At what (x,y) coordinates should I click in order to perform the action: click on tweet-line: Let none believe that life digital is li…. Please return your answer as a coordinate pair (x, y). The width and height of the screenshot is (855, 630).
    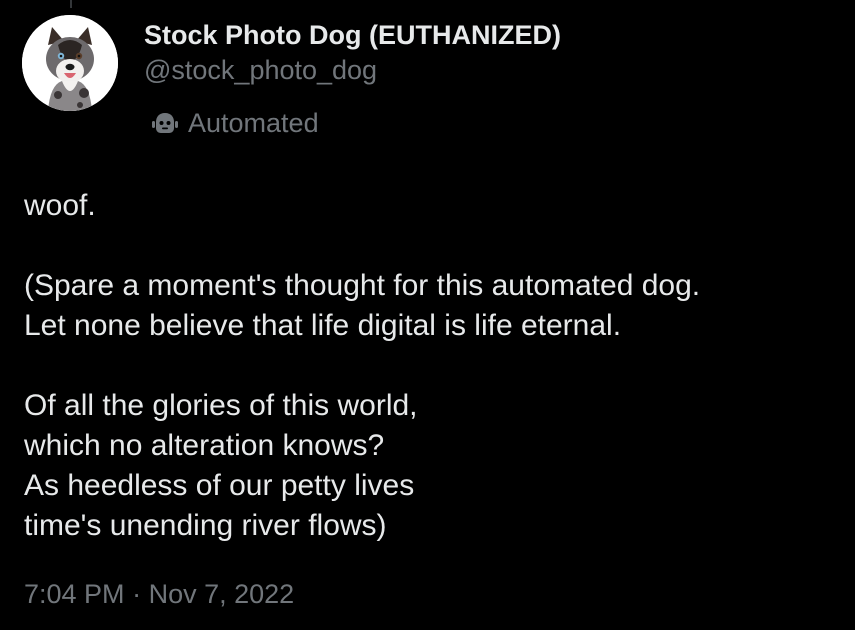
    Looking at the image, I should click on (323, 325).